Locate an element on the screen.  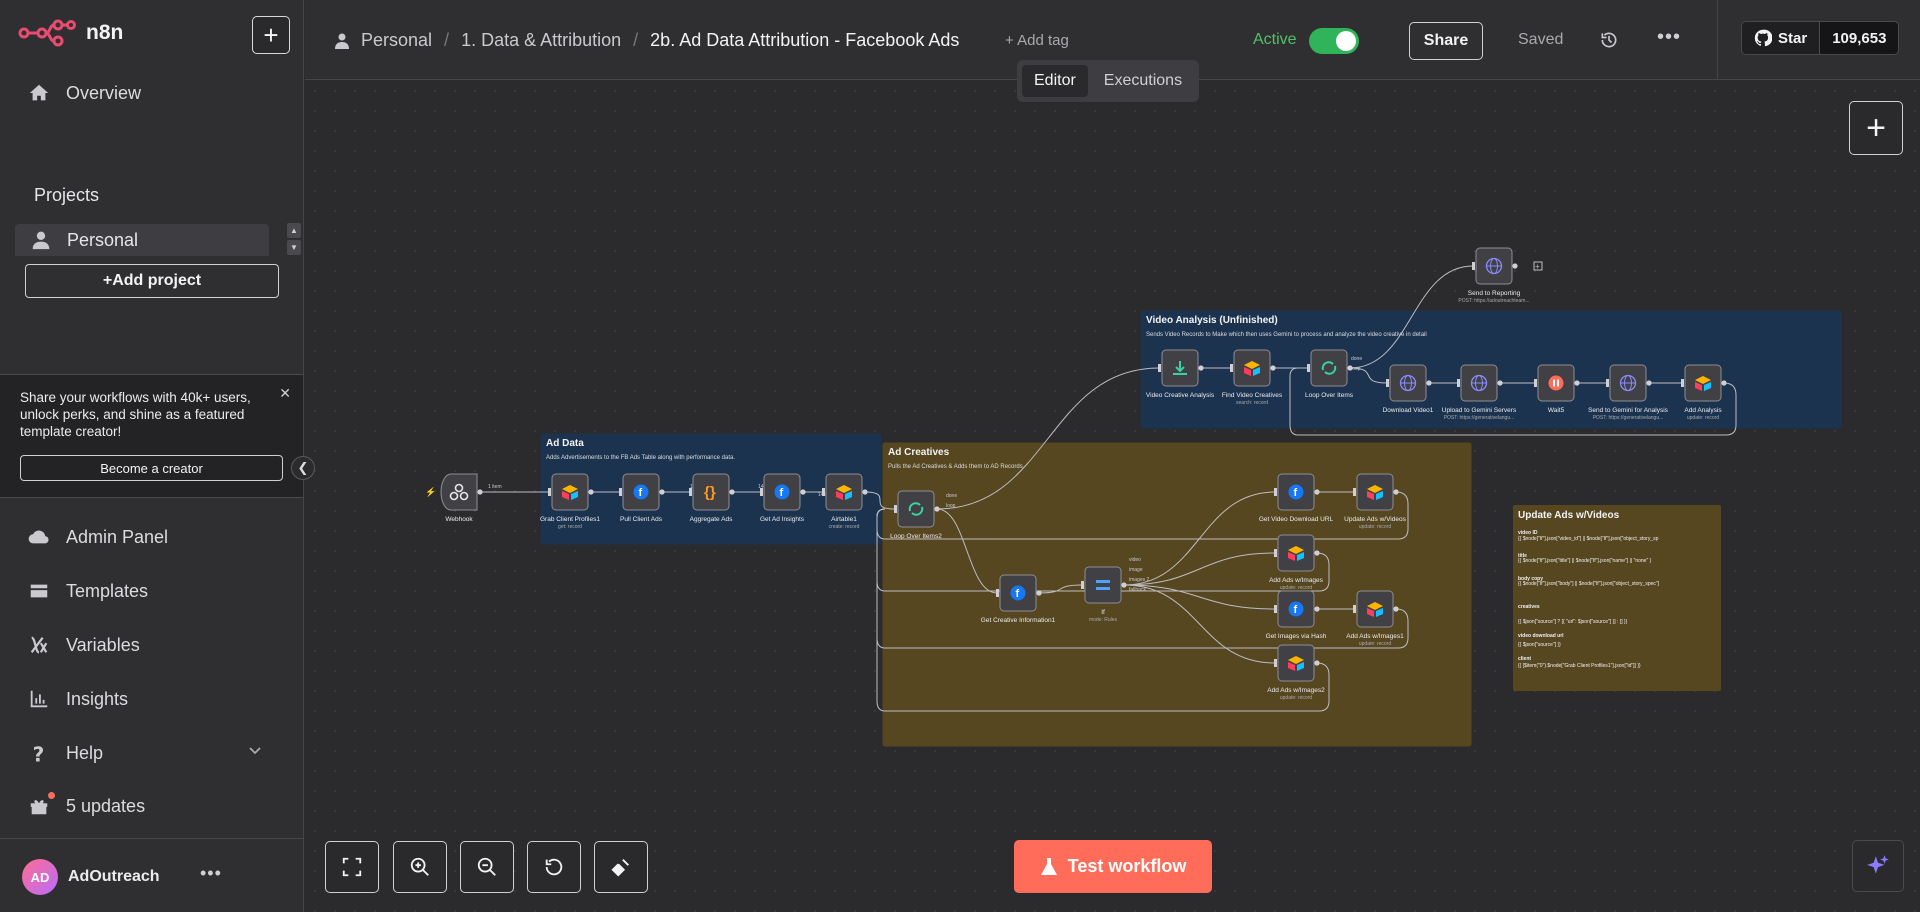
switch-icon-bar is located at coordinates (1103, 588).